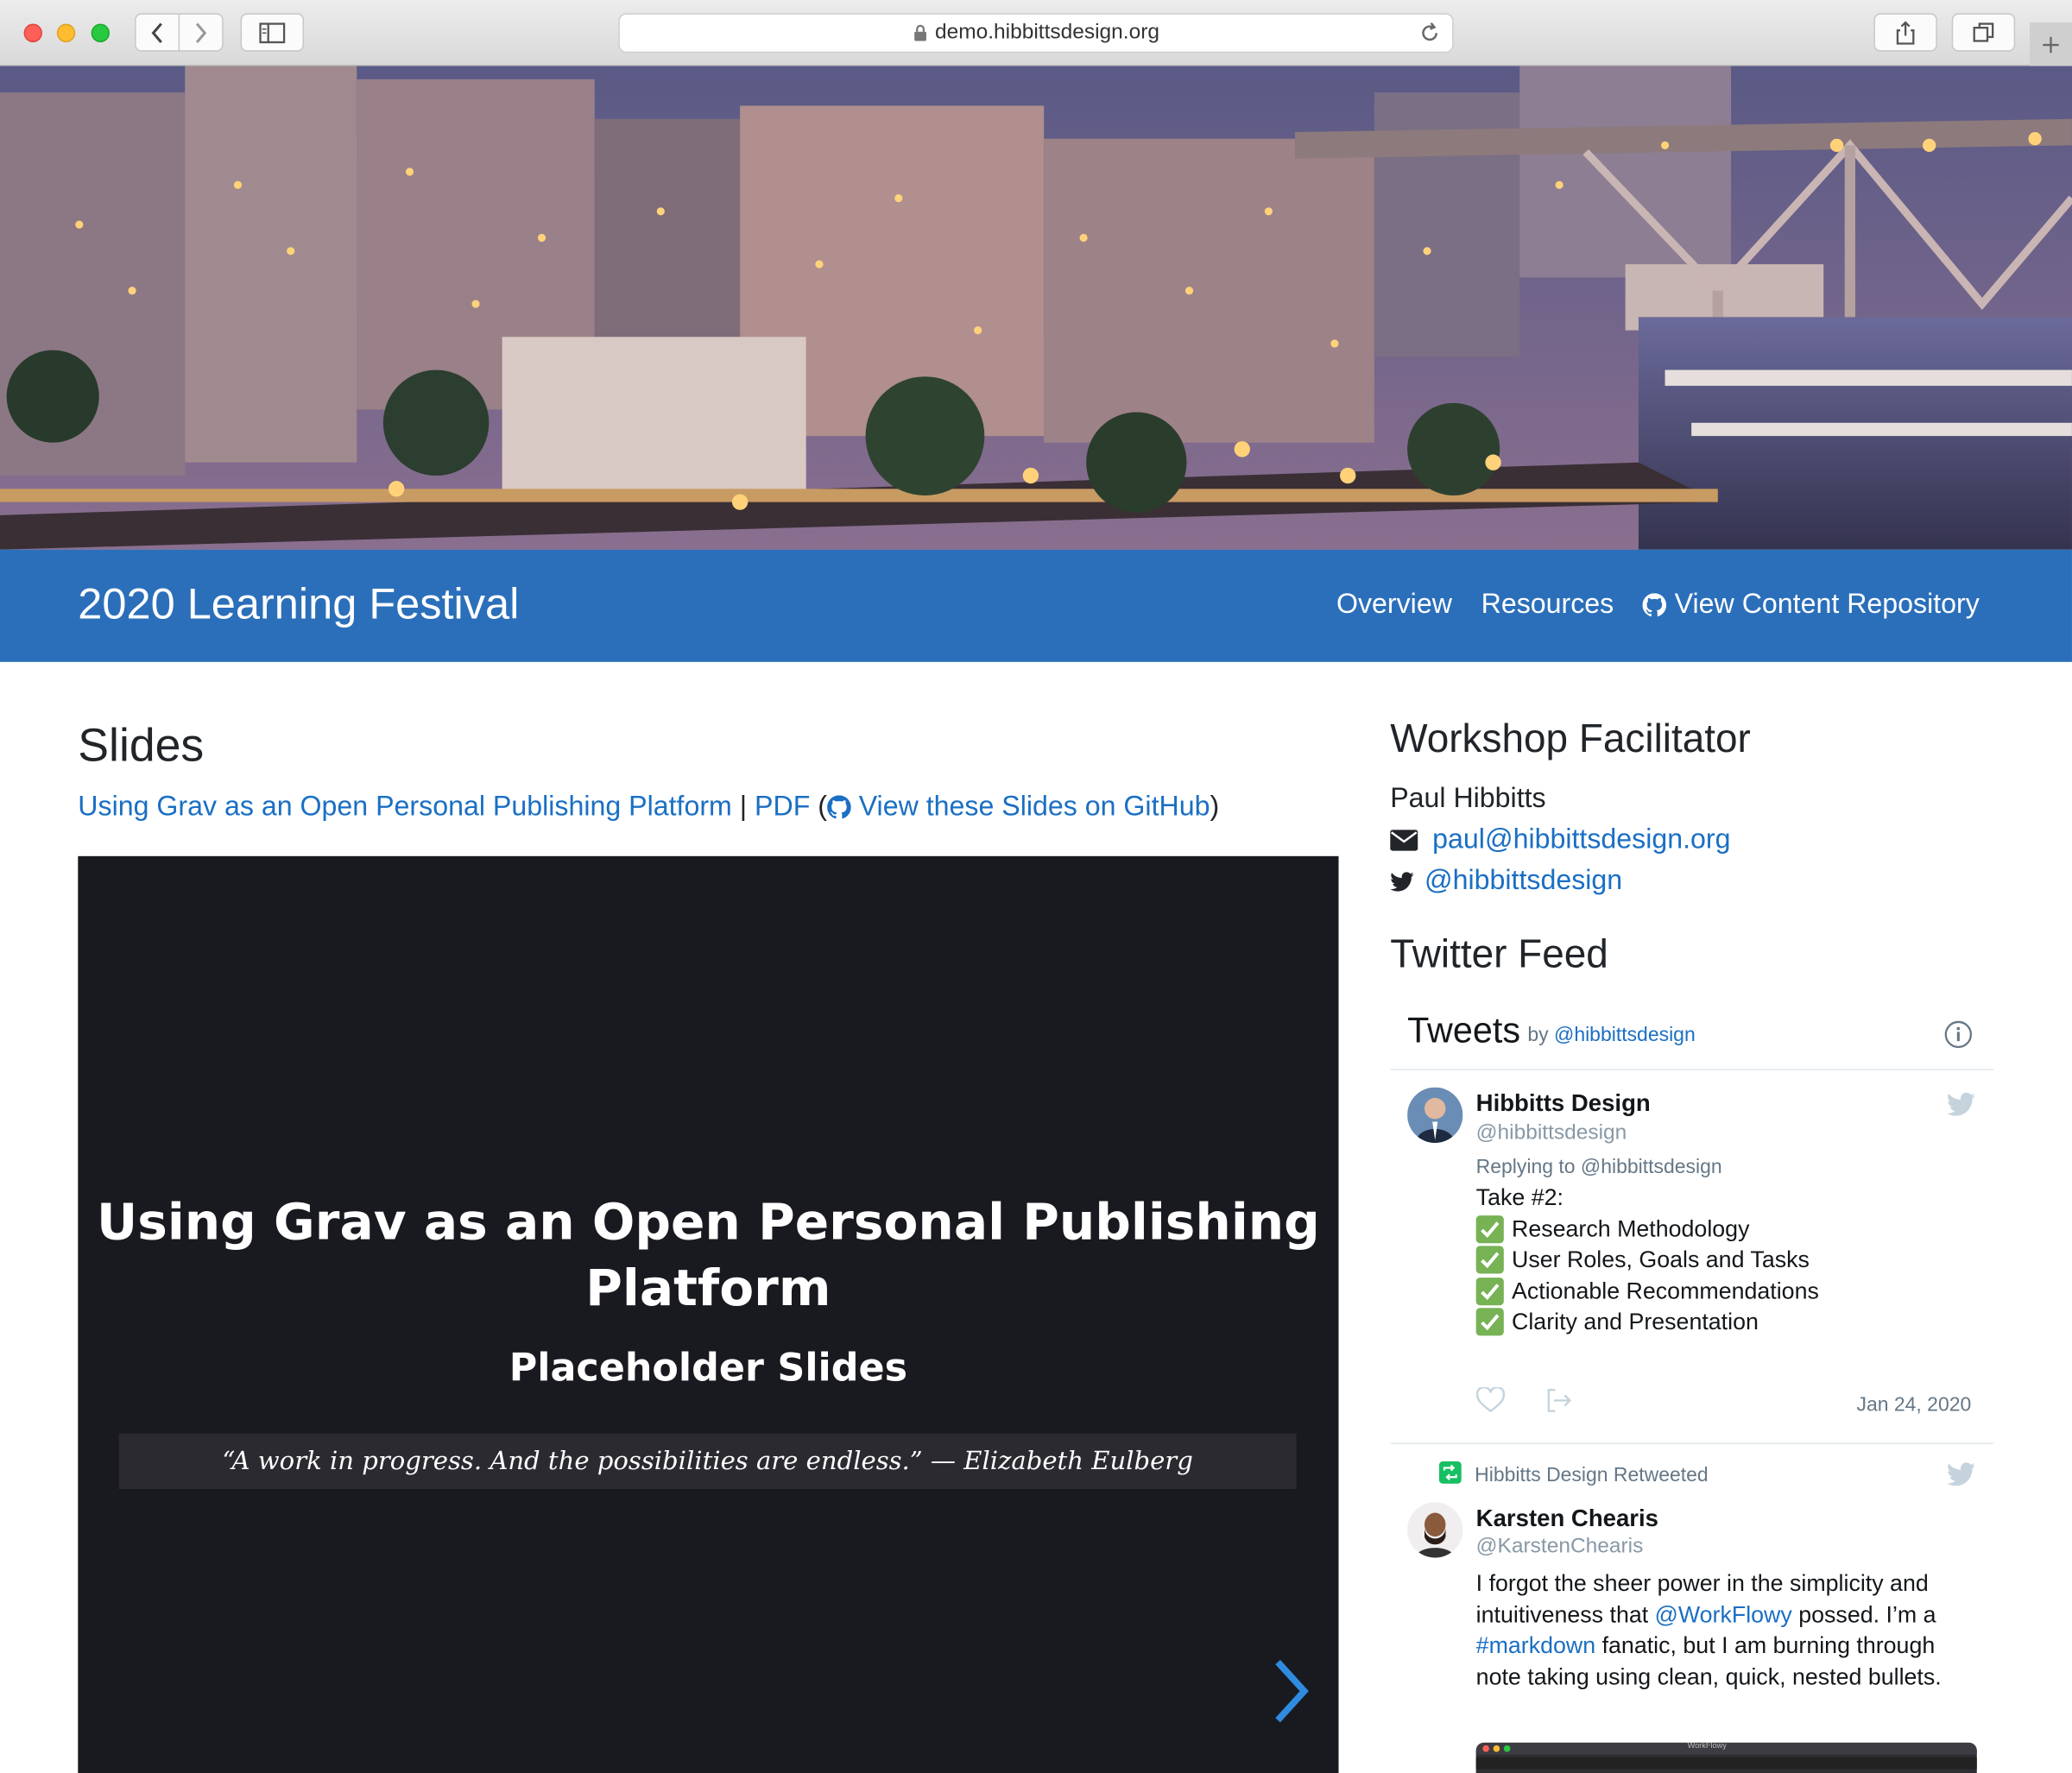 The height and width of the screenshot is (1773, 2072). Describe the element at coordinates (1765, 1644) in the screenshot. I see `tweet-line-part: fanatic, but I am burning through` at that location.